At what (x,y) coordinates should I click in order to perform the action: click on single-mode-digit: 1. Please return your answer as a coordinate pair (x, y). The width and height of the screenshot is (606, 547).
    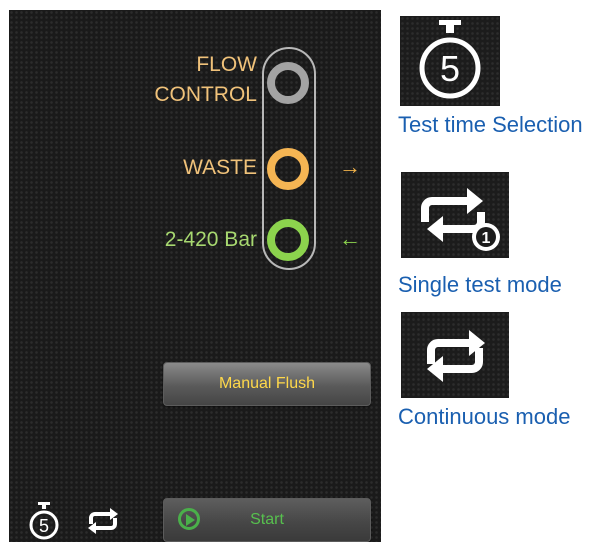
    Looking at the image, I should click on (486, 238).